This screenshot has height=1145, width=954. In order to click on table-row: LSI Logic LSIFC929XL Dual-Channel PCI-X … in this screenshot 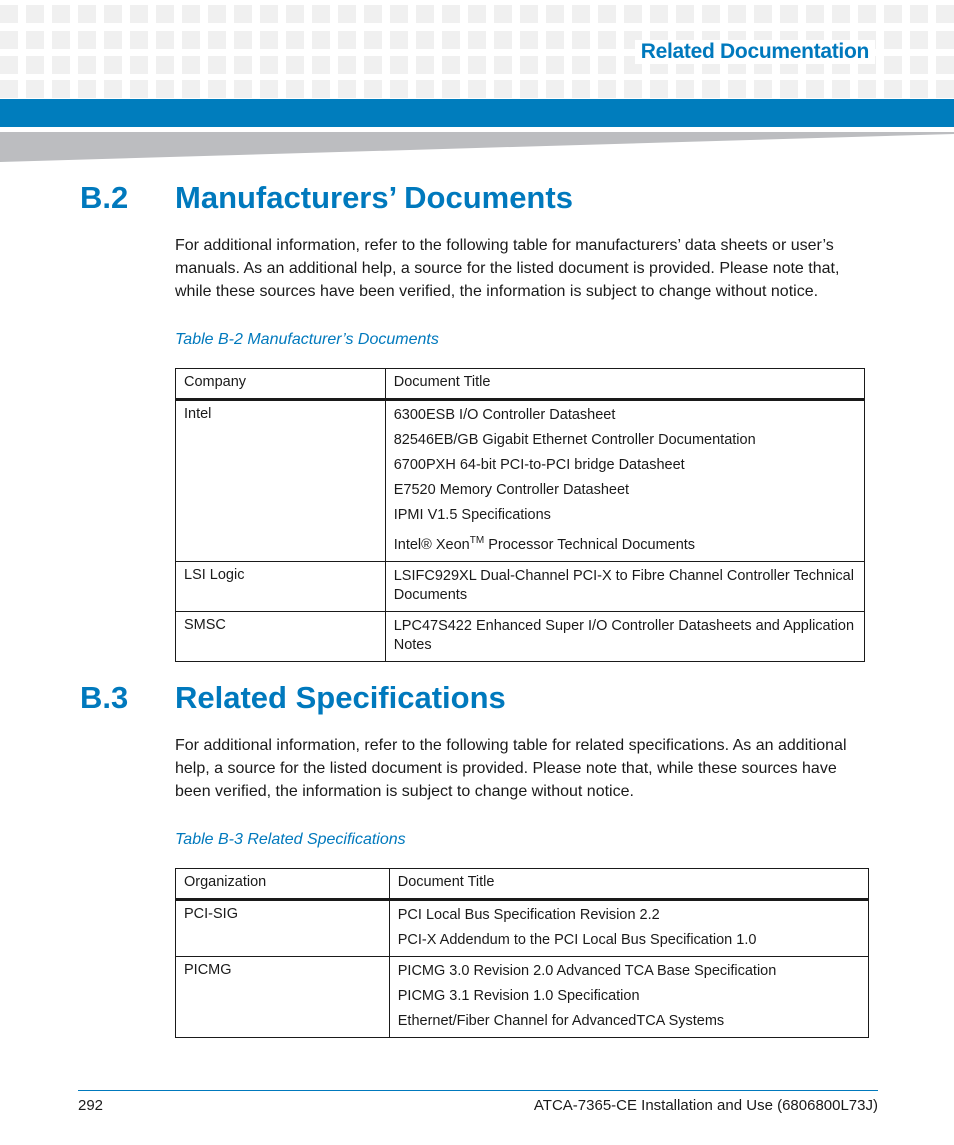, I will do `click(520, 586)`.